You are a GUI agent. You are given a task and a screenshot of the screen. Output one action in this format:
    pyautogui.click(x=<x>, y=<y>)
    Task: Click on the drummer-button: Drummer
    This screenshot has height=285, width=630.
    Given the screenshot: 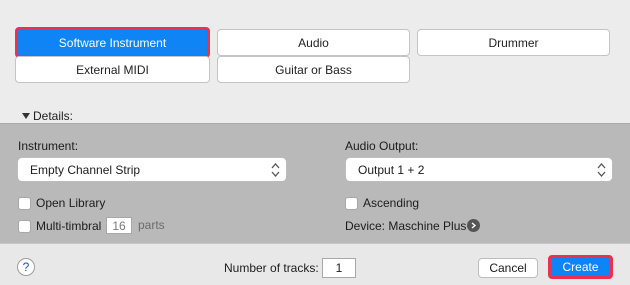 What is the action you would take?
    pyautogui.click(x=513, y=42)
    